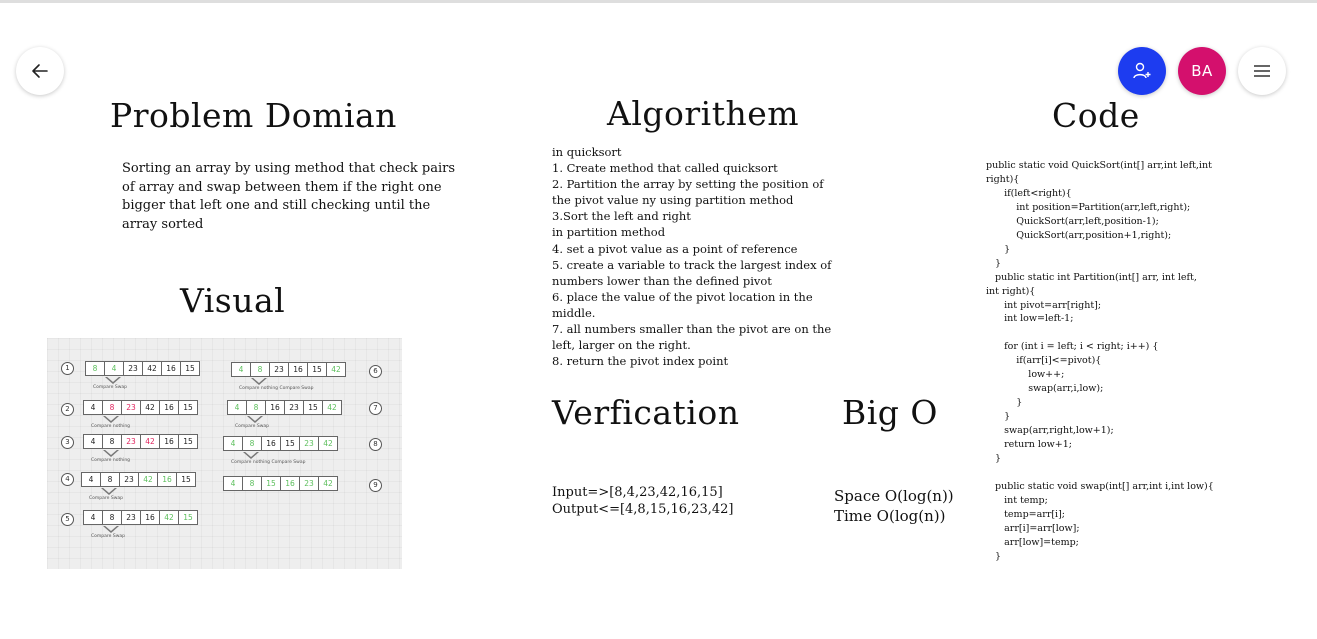  Describe the element at coordinates (1088, 207) in the screenshot. I see `code-line: int position=Partition(arr,left,right);` at that location.